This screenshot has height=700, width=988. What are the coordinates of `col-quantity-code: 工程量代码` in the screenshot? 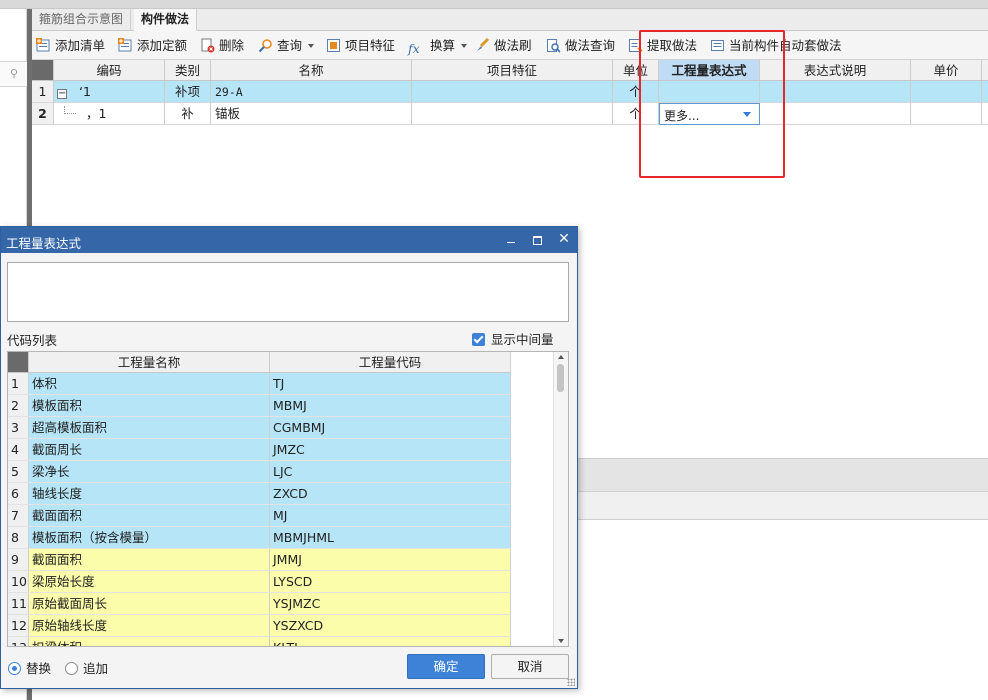 It's located at (390, 362).